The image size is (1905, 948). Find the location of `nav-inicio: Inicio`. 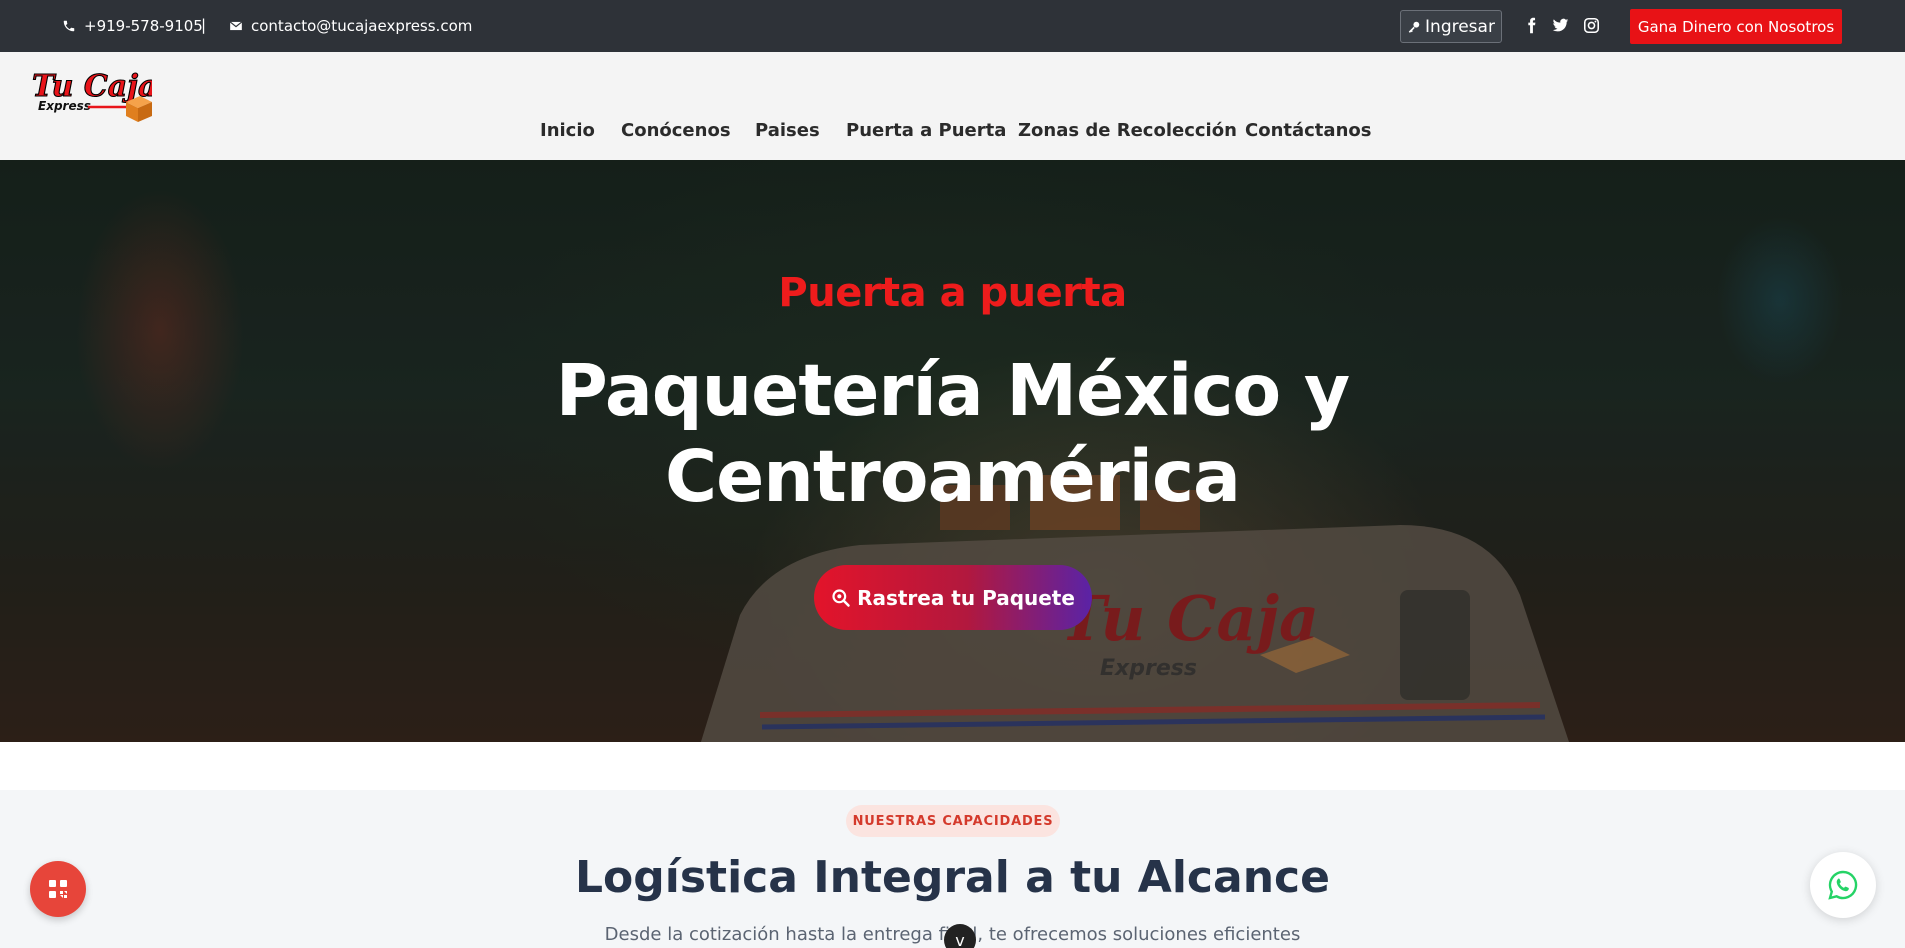

nav-inicio: Inicio is located at coordinates (567, 130).